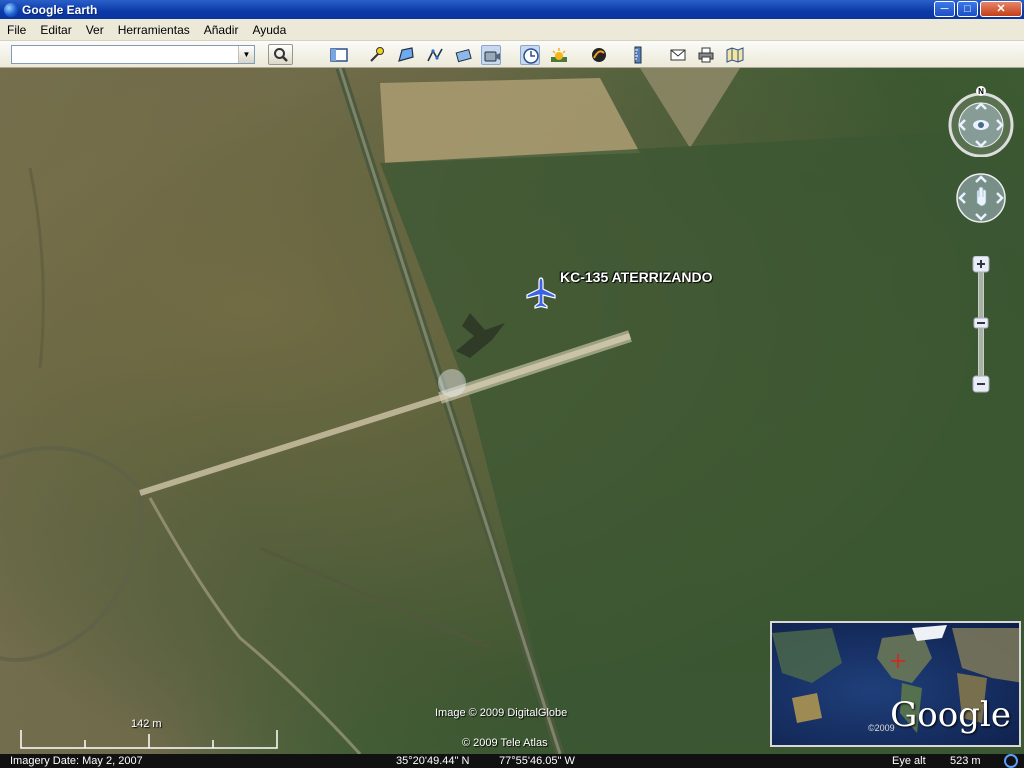  Describe the element at coordinates (1011, 761) in the screenshot. I see `streaming-indicator-icon` at that location.